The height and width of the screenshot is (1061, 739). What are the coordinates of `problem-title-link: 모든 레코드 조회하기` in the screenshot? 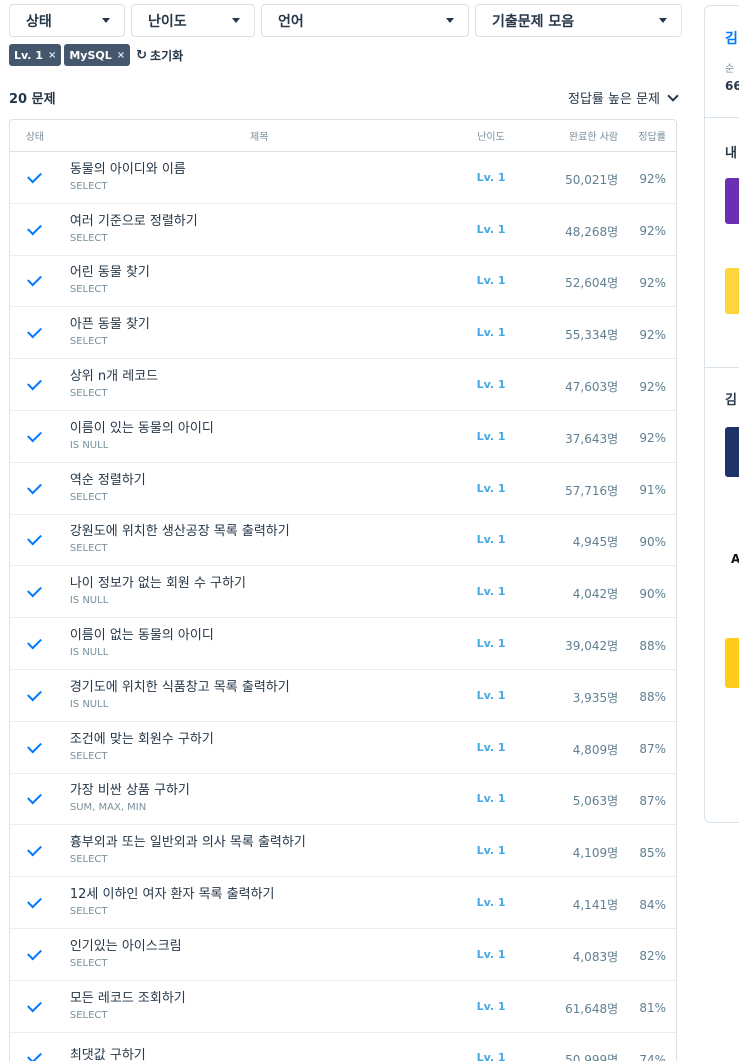 It's located at (264, 999).